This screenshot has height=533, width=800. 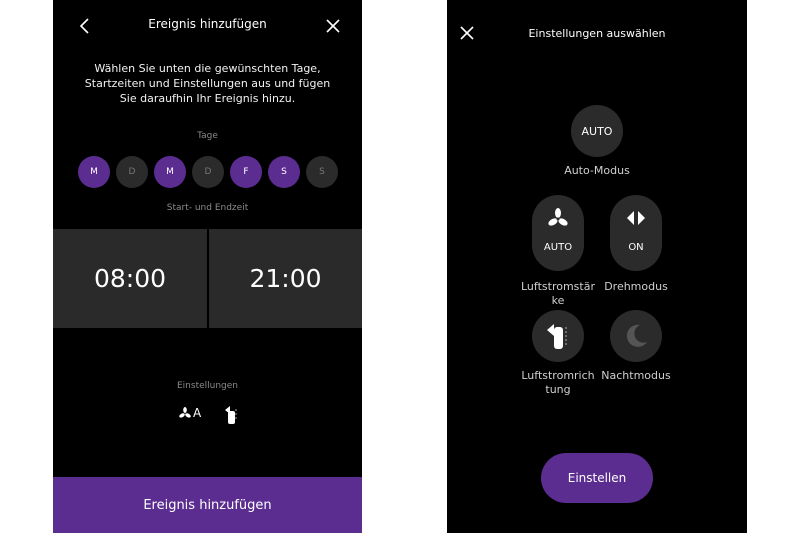 What do you see at coordinates (333, 26) in the screenshot?
I see `close-icon` at bounding box center [333, 26].